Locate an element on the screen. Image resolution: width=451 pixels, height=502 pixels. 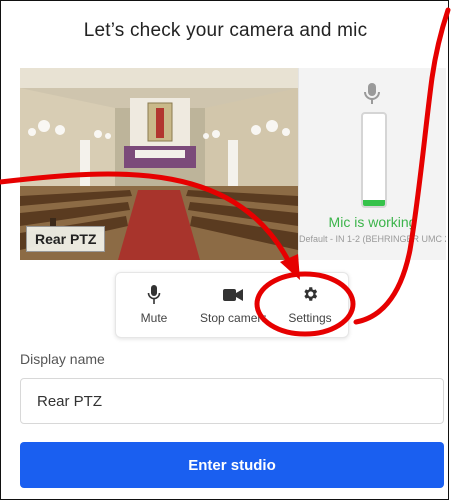
page-title: Let’s check your camera and mic is located at coordinates (225, 30).